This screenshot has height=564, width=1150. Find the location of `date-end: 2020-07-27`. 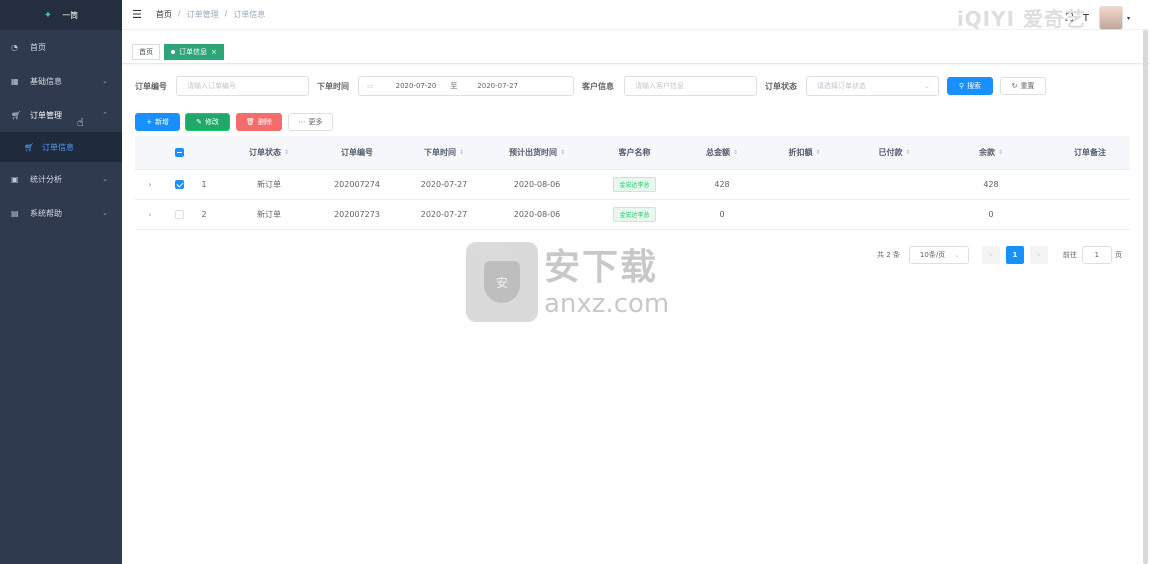

date-end: 2020-07-27 is located at coordinates (497, 86).